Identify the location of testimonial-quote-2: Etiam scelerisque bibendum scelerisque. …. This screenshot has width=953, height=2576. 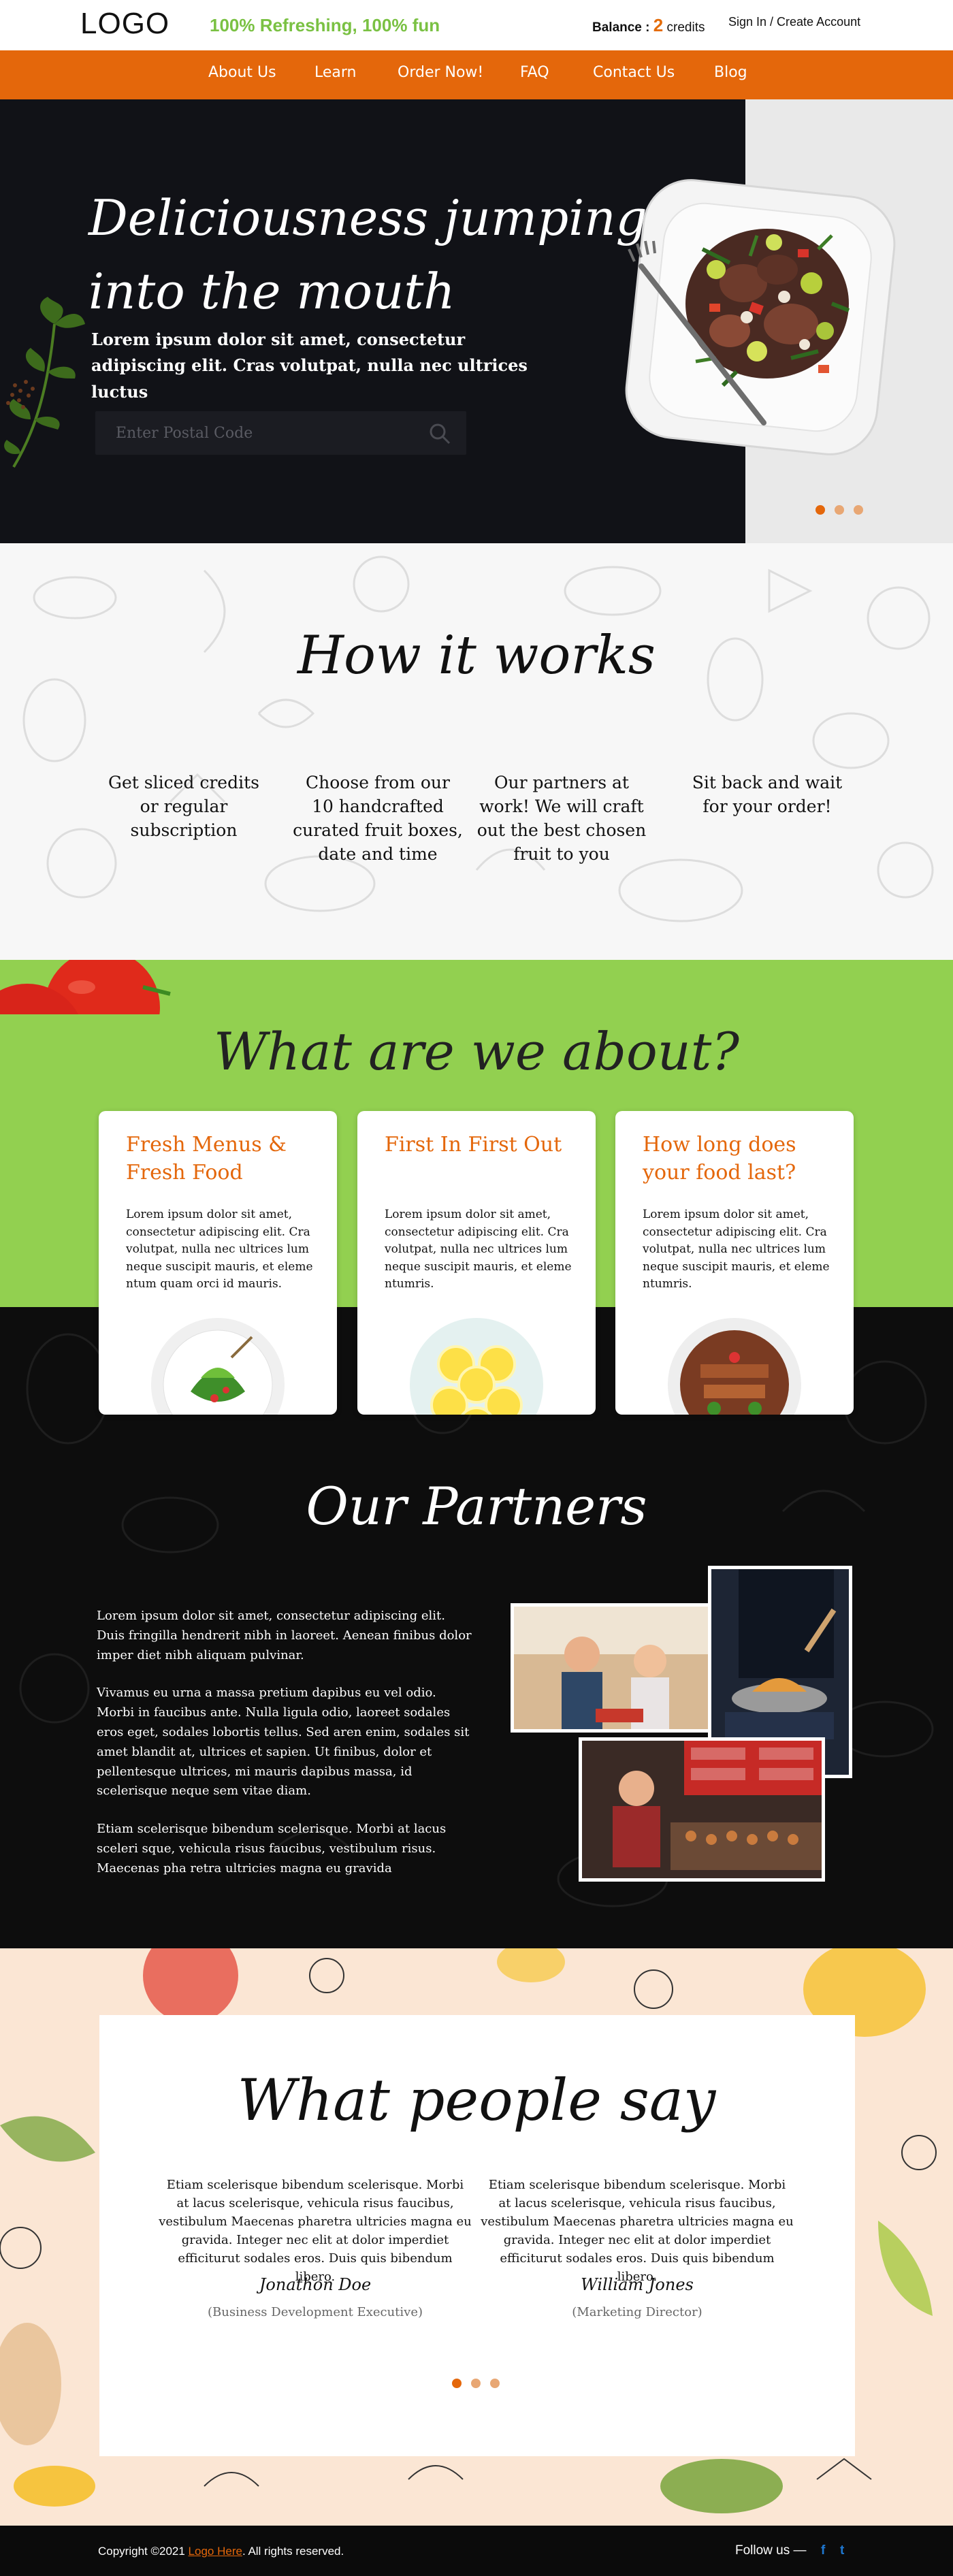
(637, 2231).